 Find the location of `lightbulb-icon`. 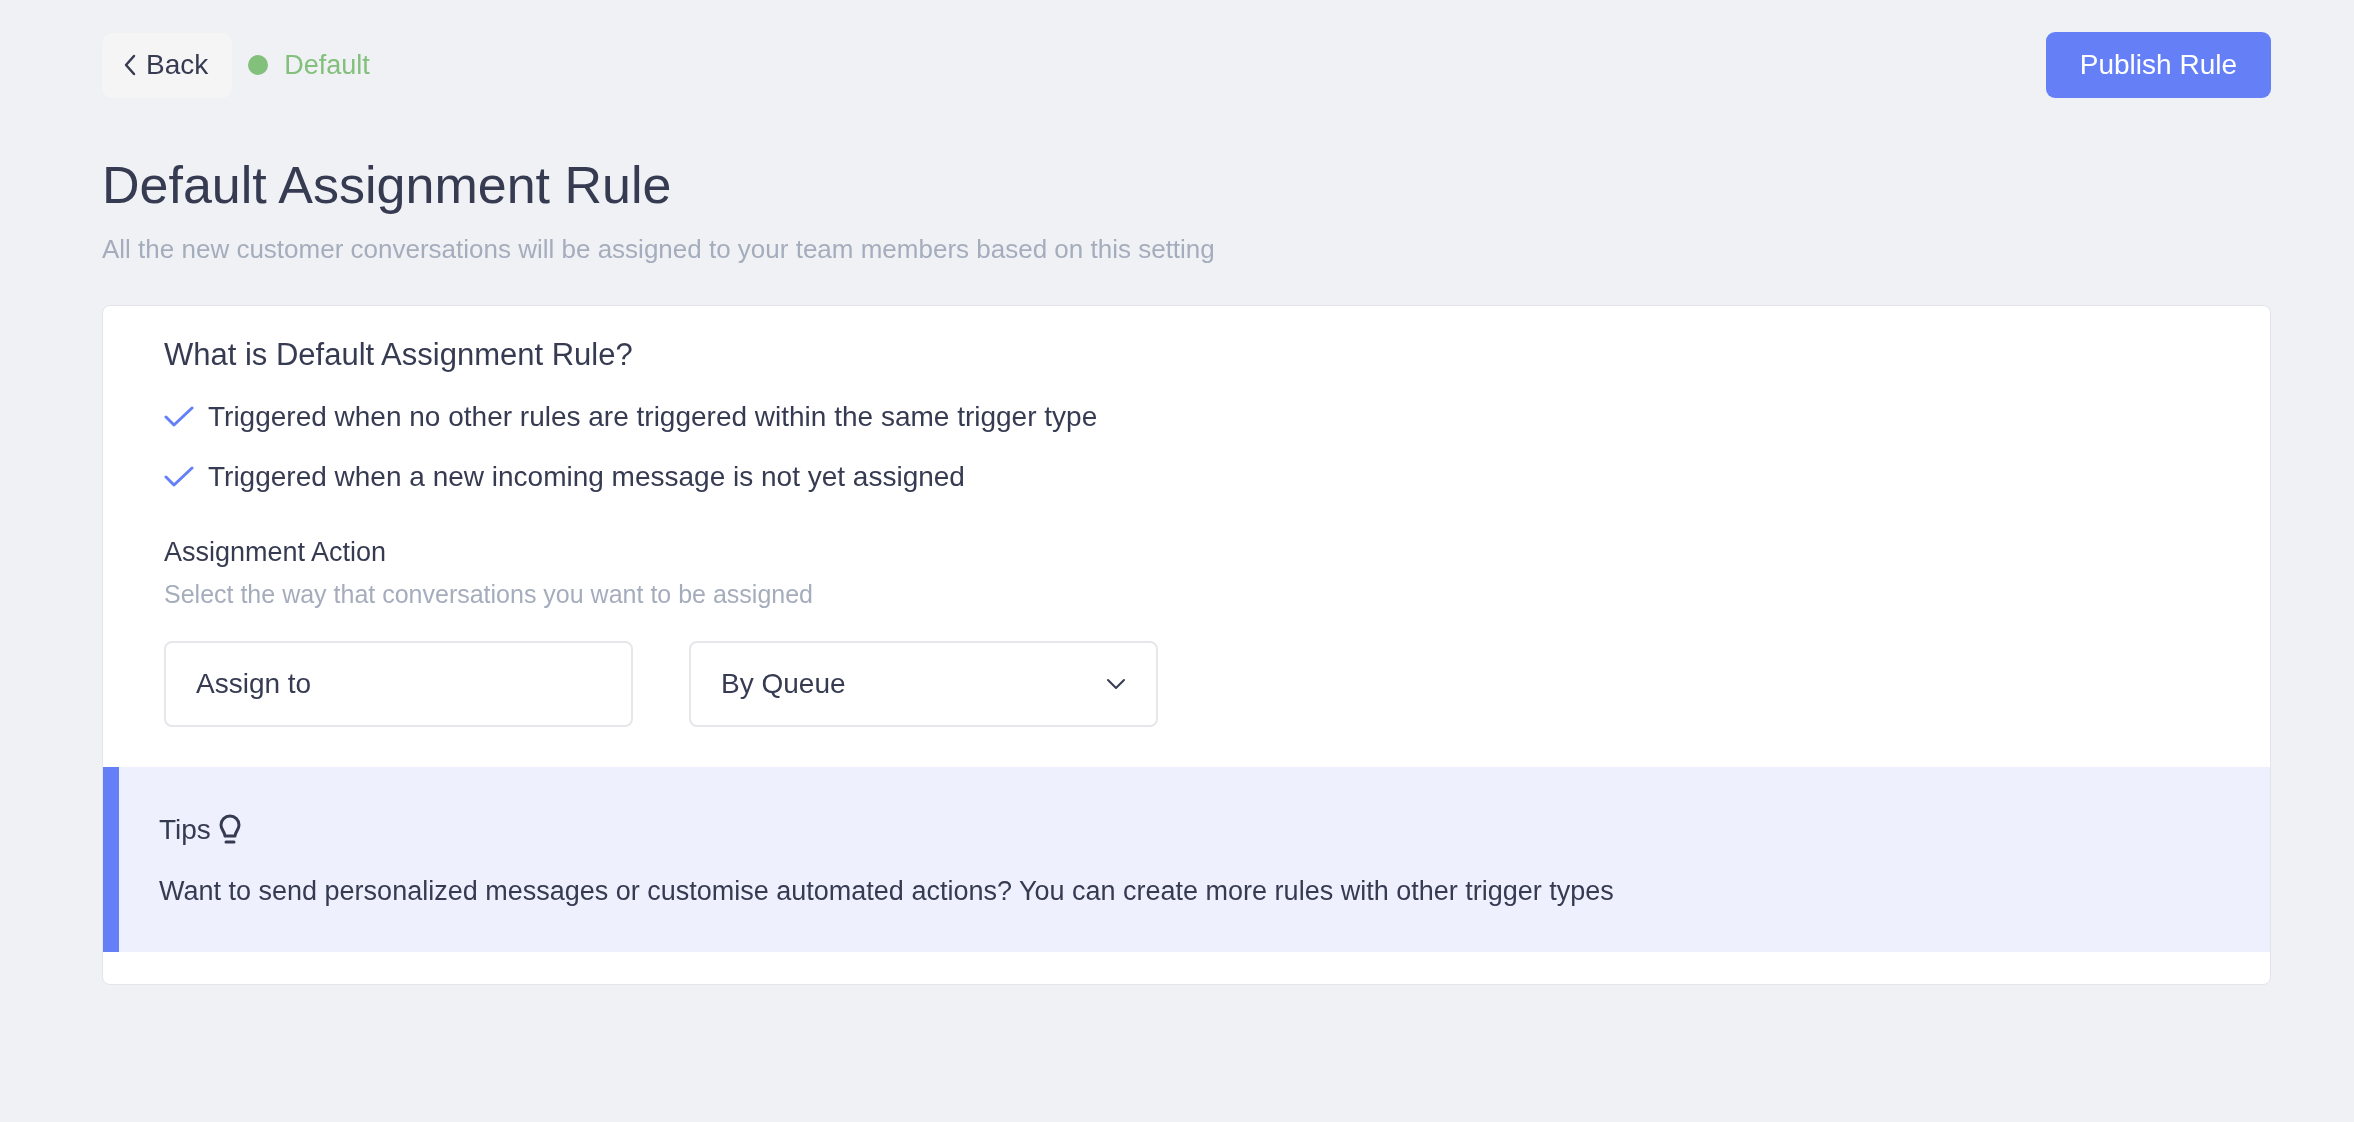

lightbulb-icon is located at coordinates (229, 830).